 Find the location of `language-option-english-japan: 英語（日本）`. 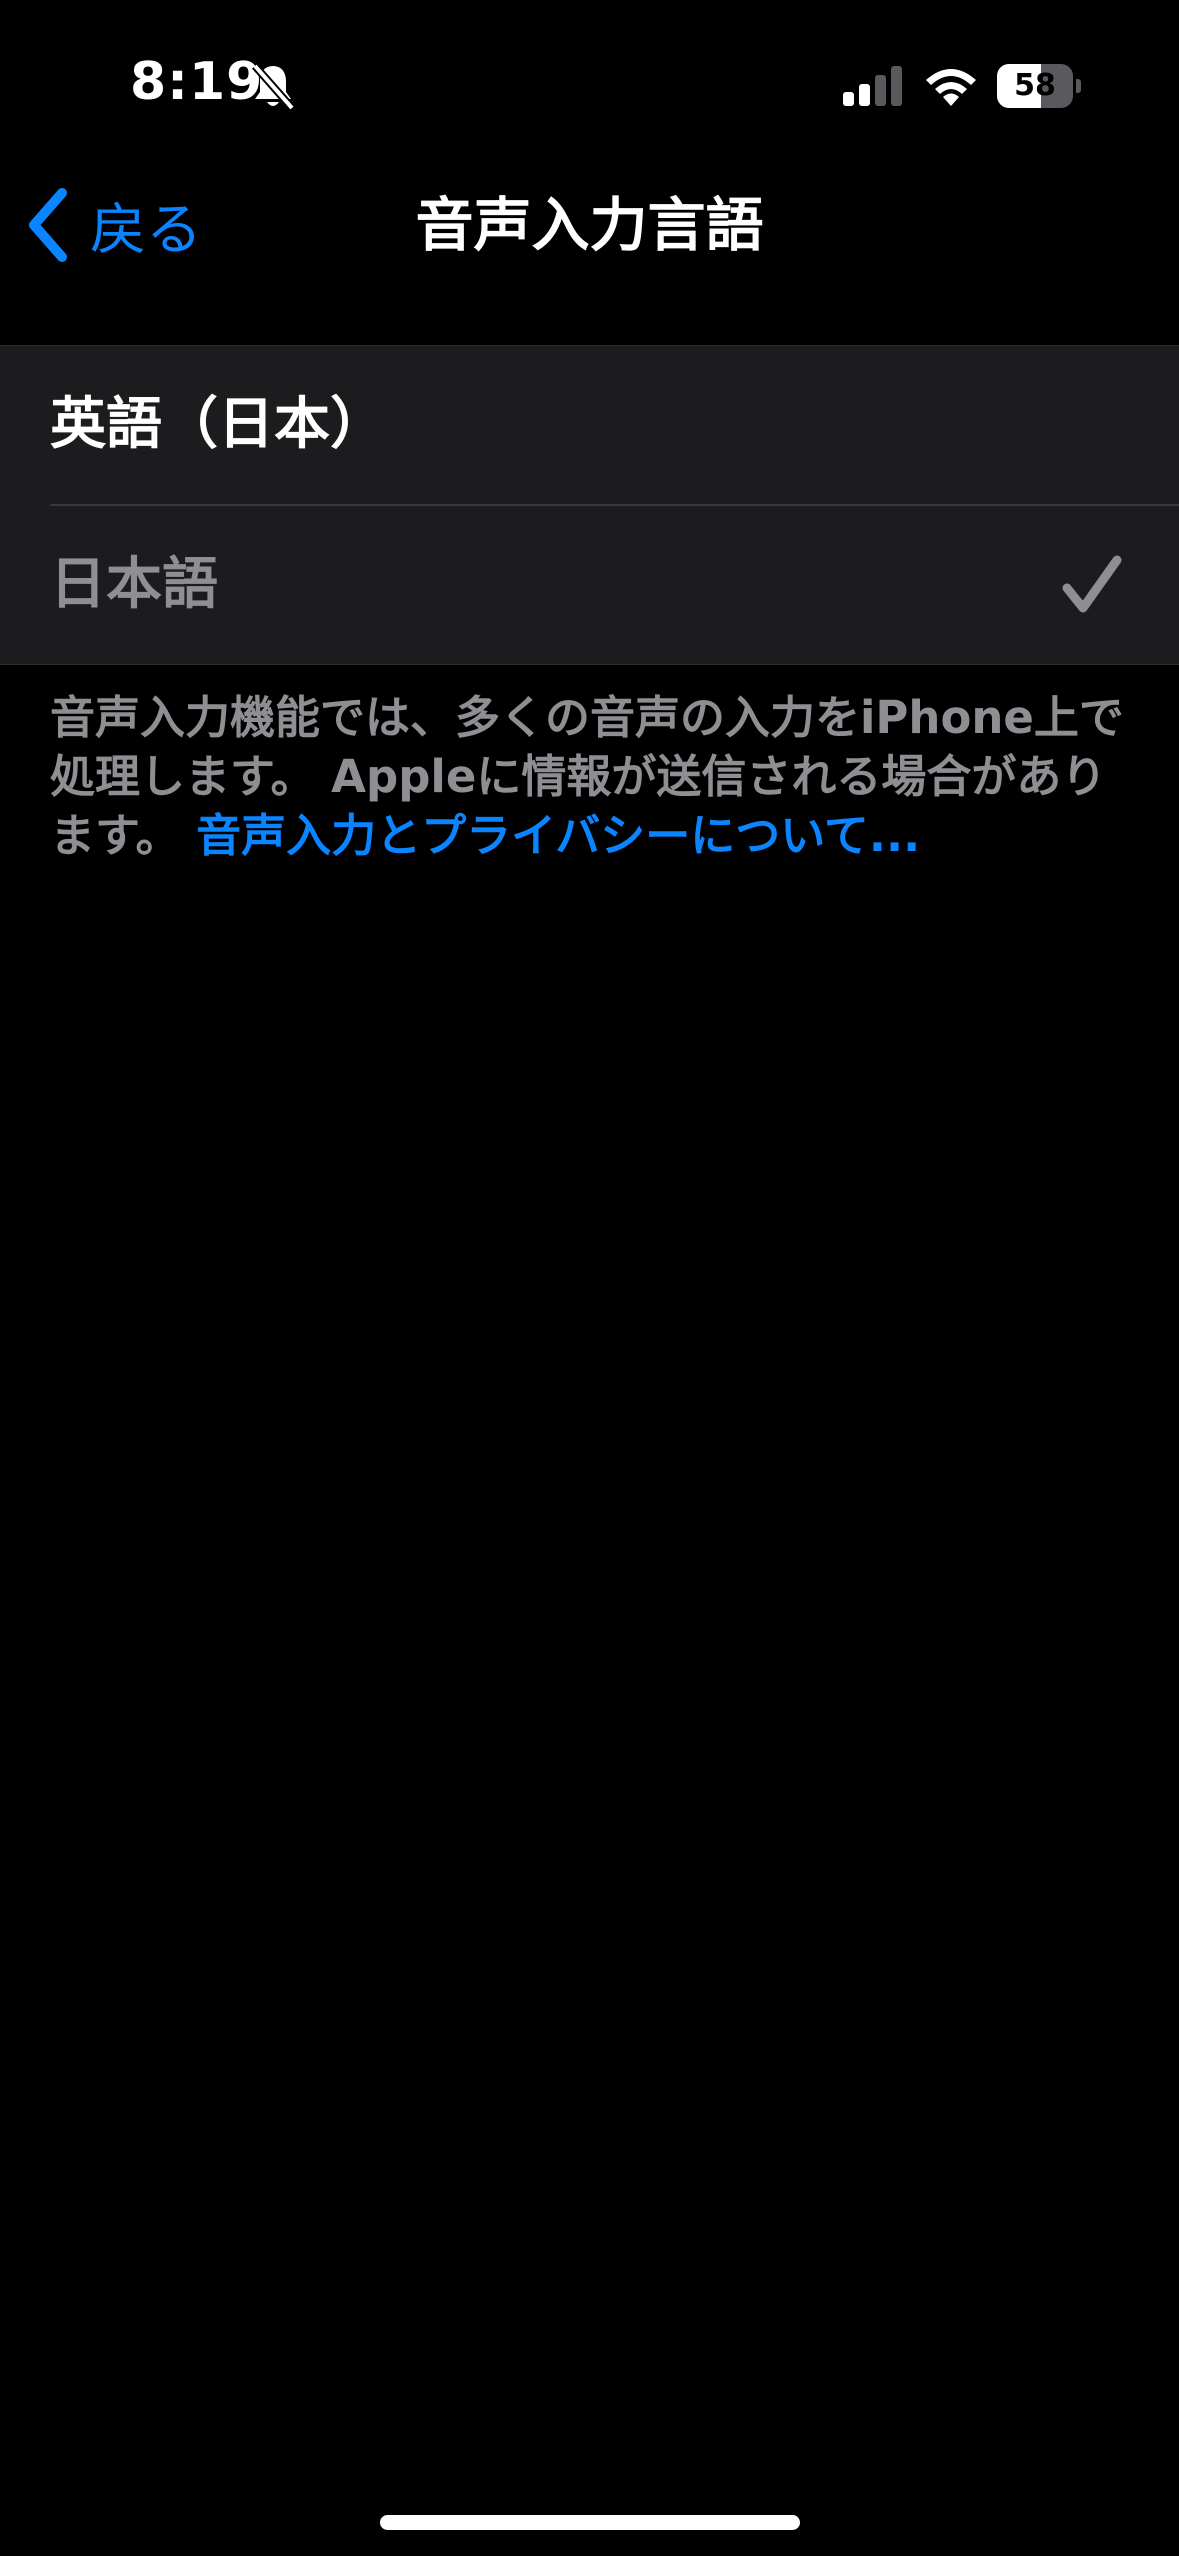

language-option-english-japan: 英語（日本） is located at coordinates (589, 425).